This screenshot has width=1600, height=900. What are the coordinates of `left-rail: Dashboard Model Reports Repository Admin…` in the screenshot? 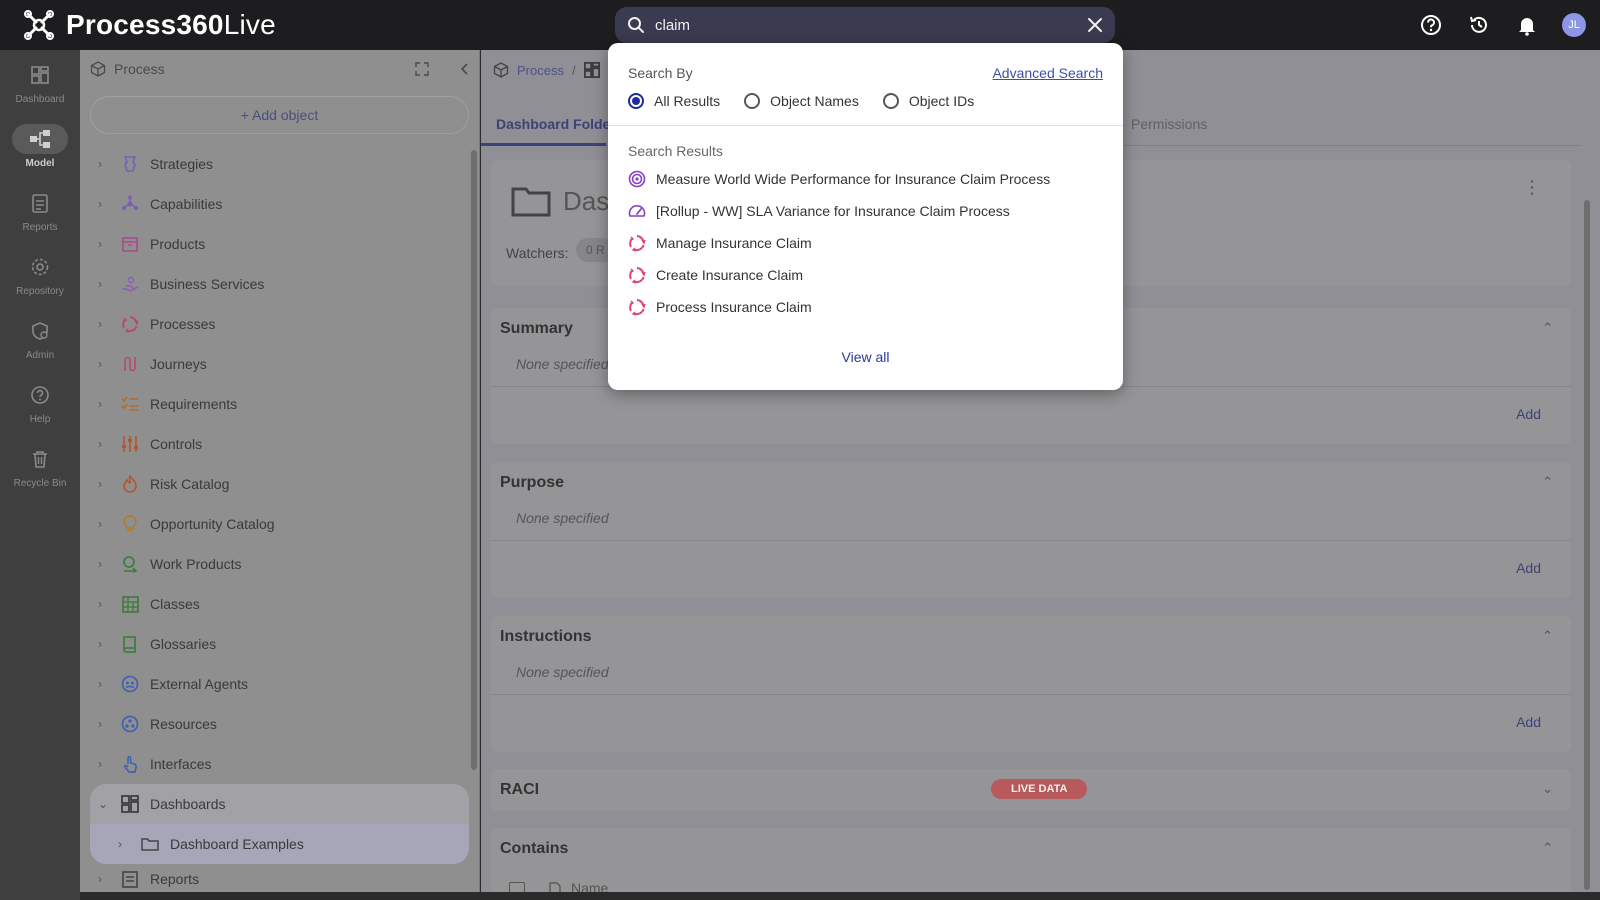 It's located at (40, 475).